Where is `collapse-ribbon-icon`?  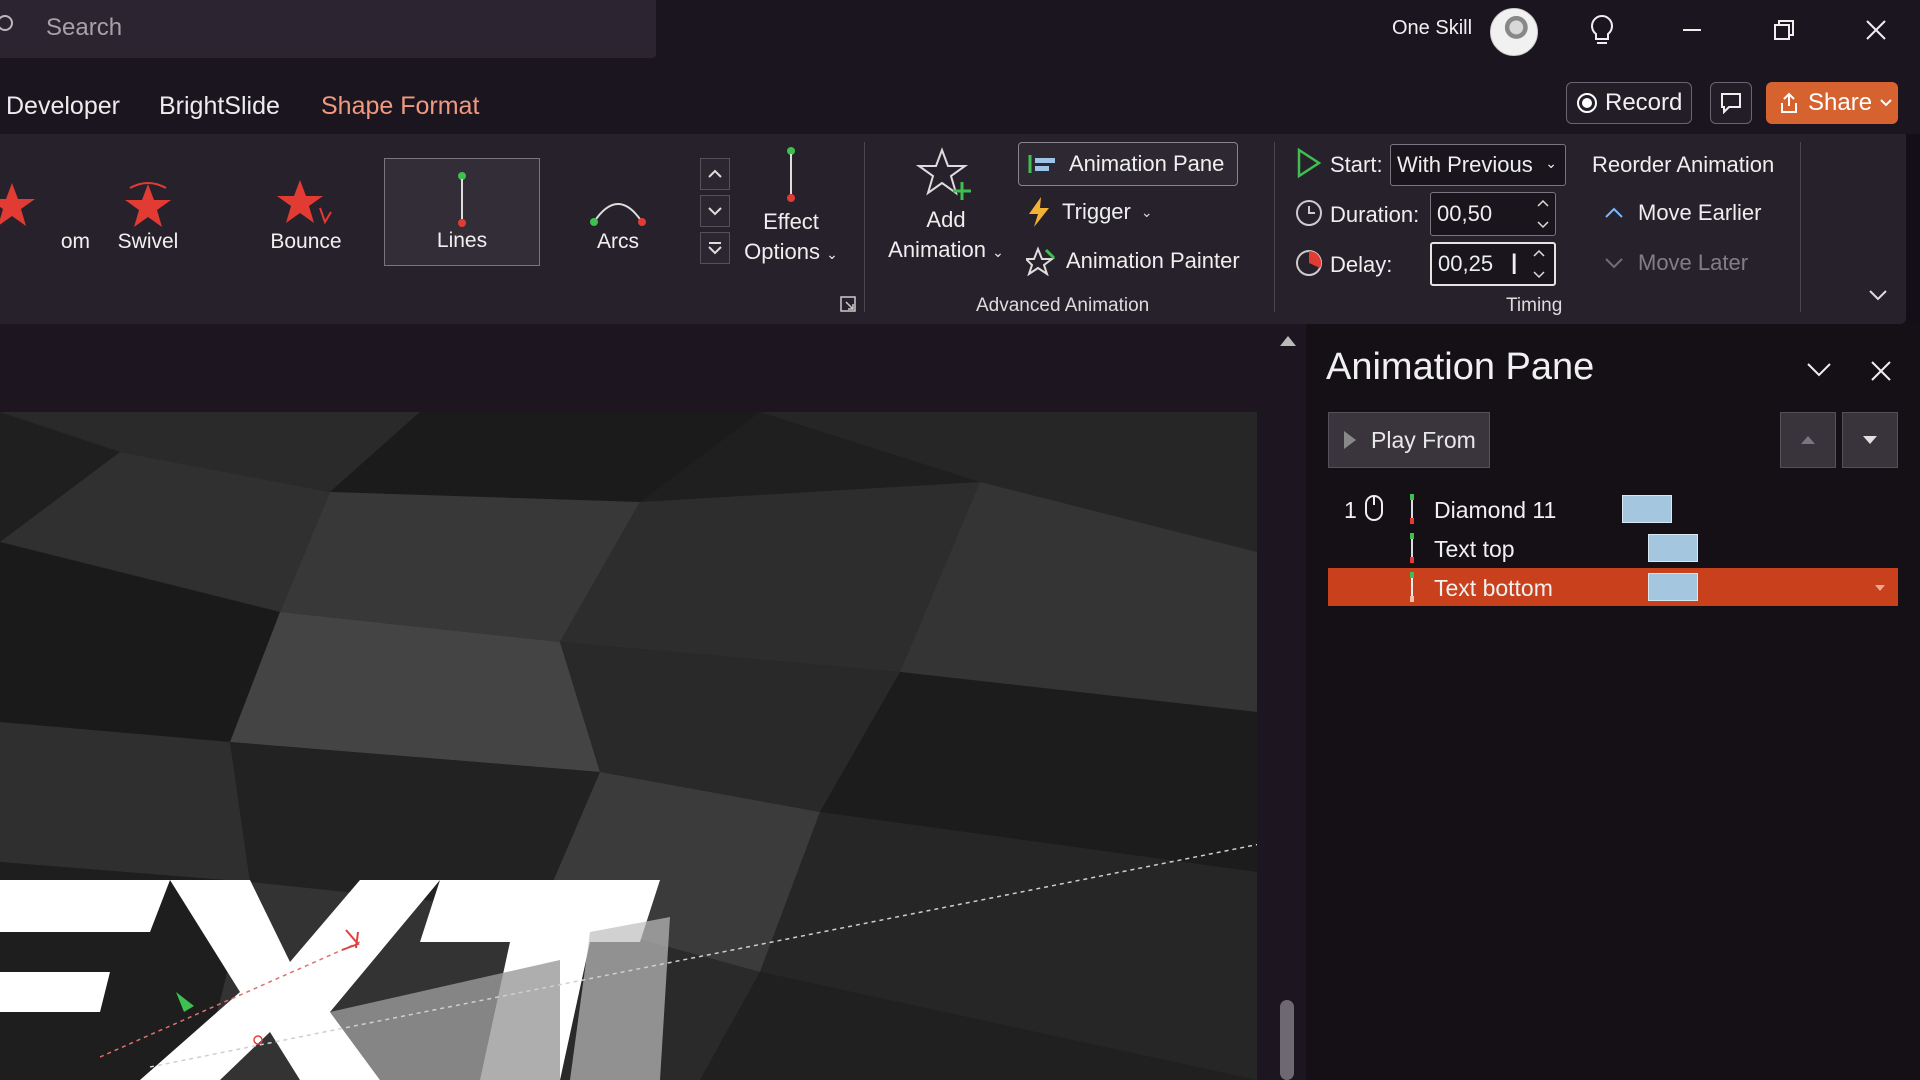 collapse-ribbon-icon is located at coordinates (1878, 297).